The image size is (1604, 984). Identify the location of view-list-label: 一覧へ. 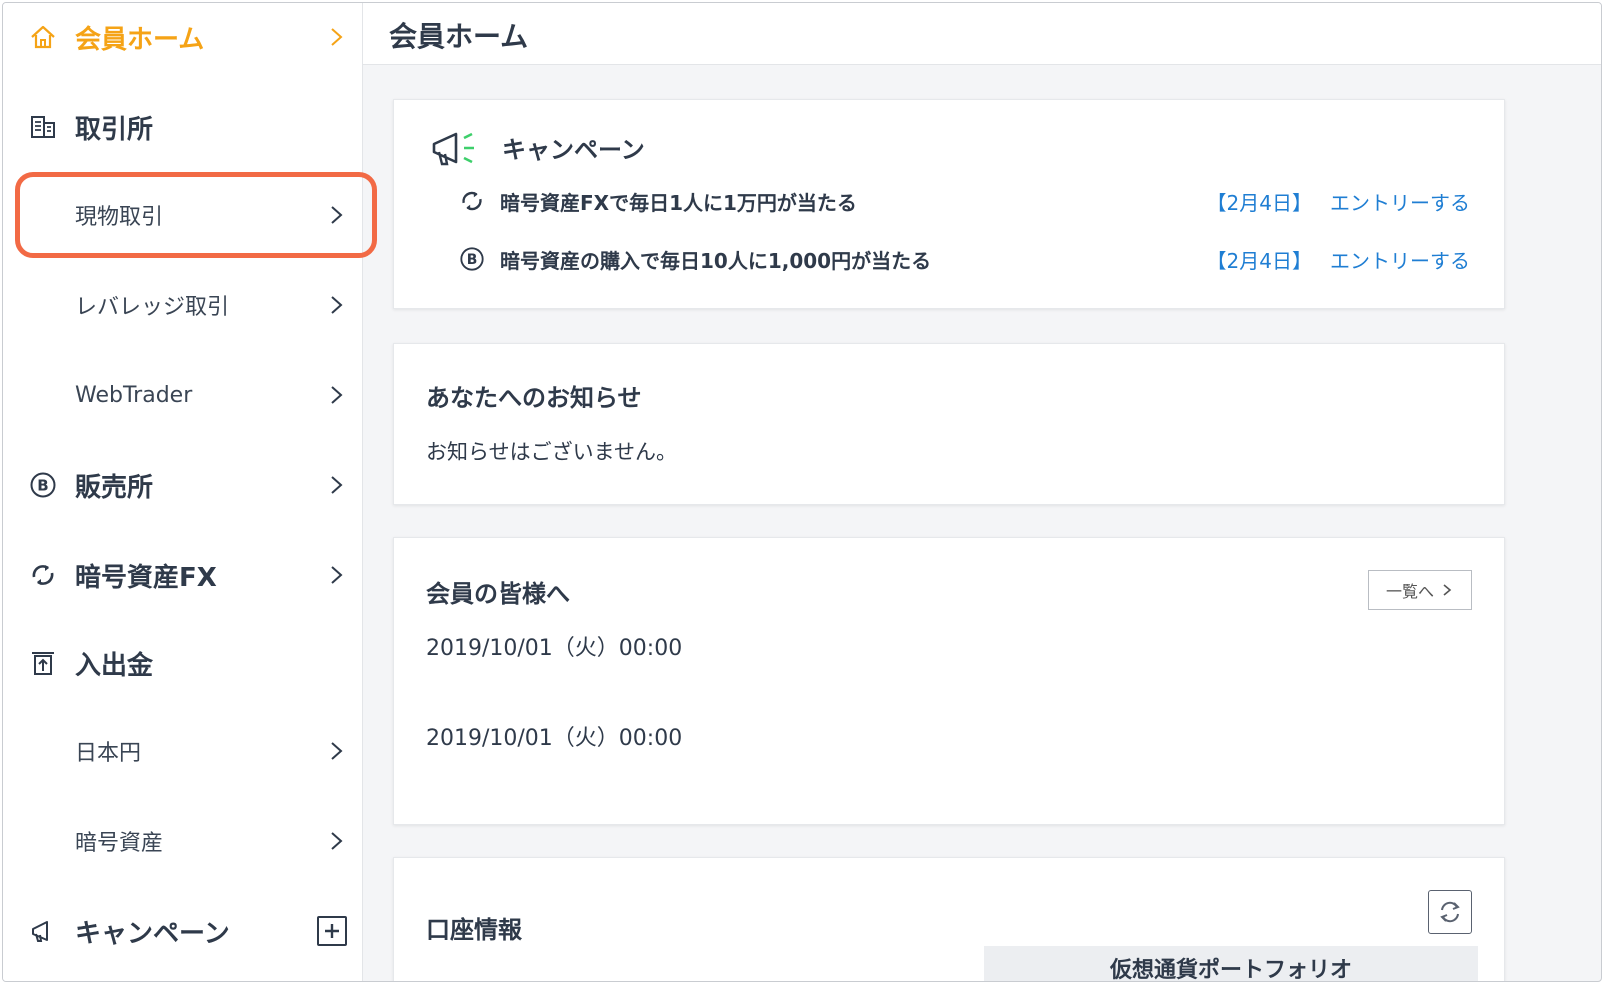
(1409, 591).